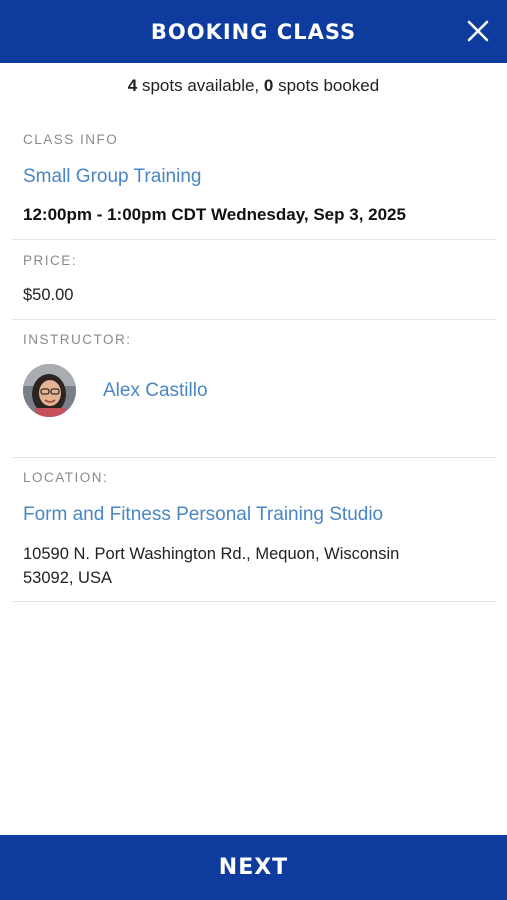 The width and height of the screenshot is (507, 900). What do you see at coordinates (66, 477) in the screenshot?
I see `location-label: LOCATION:` at bounding box center [66, 477].